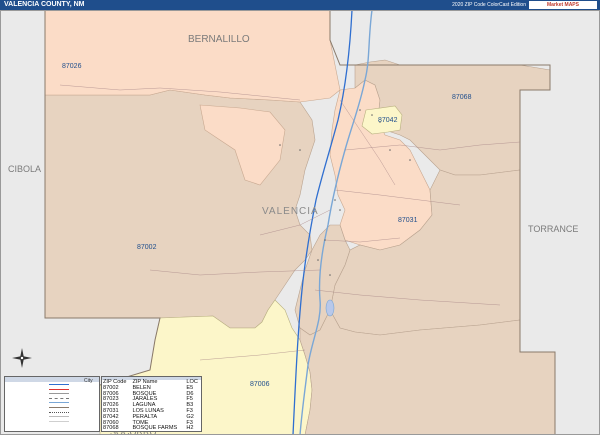 The image size is (600, 435). Describe the element at coordinates (192, 56) in the screenshot. I see `zip-87026-area` at that location.